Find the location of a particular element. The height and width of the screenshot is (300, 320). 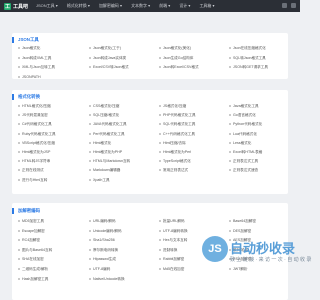

tool-link: HTML转JS字符串 is located at coordinates (34, 161).